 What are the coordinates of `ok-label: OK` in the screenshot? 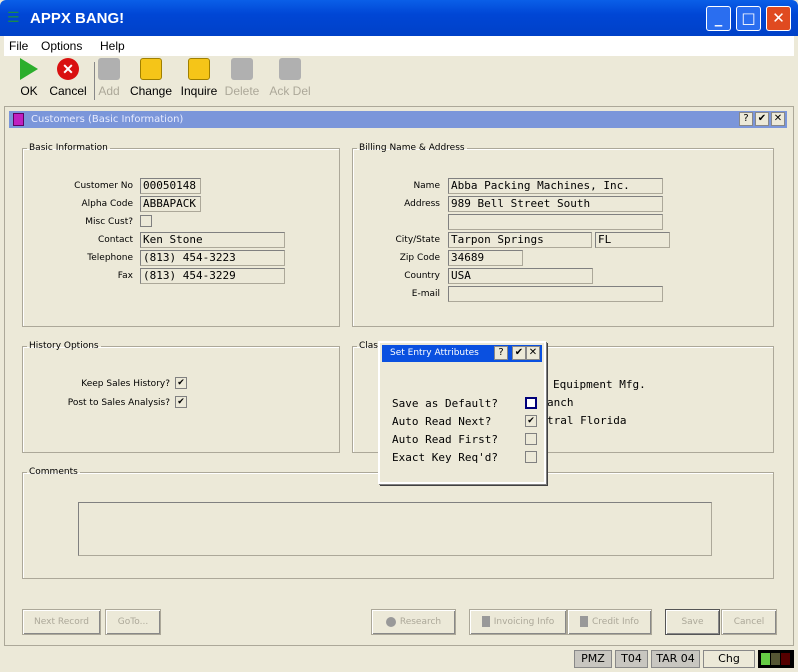 It's located at (29, 91).